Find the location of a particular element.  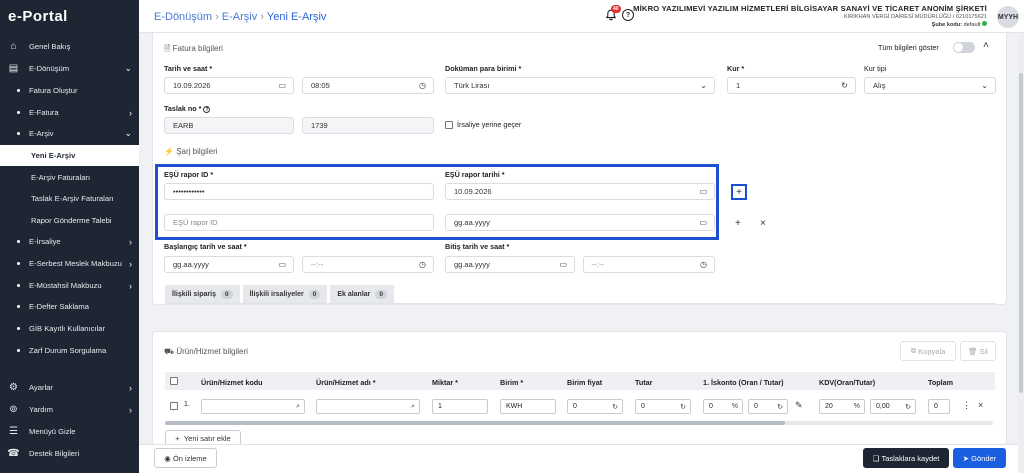

esu-id-input-2: EŞÜ rapor ID is located at coordinates (299, 222).